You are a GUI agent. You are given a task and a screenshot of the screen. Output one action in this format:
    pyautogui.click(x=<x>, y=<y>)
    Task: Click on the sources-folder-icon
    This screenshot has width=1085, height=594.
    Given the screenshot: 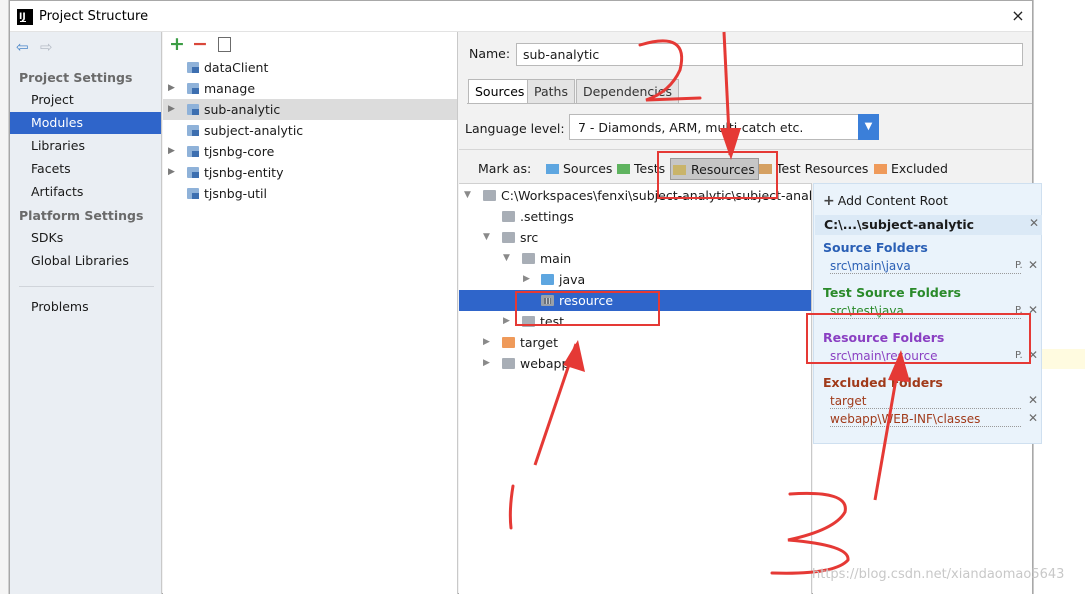 What is the action you would take?
    pyautogui.click(x=552, y=169)
    